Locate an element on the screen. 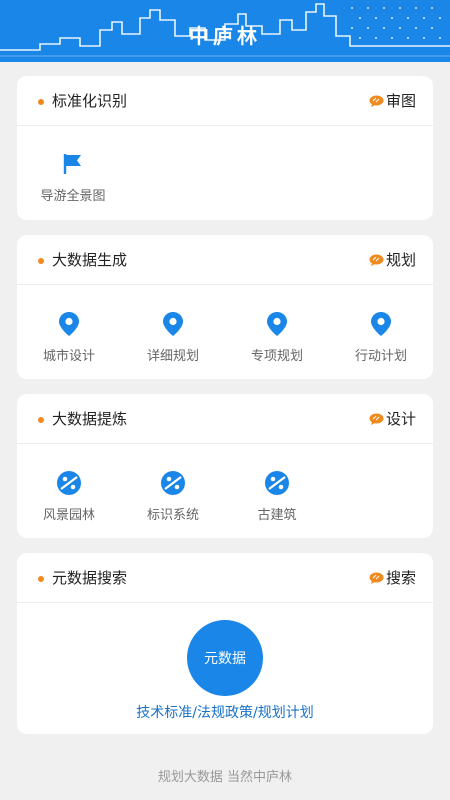  section-items: 城市设计 详细规划 专项规划 行动计划 is located at coordinates (225, 337).